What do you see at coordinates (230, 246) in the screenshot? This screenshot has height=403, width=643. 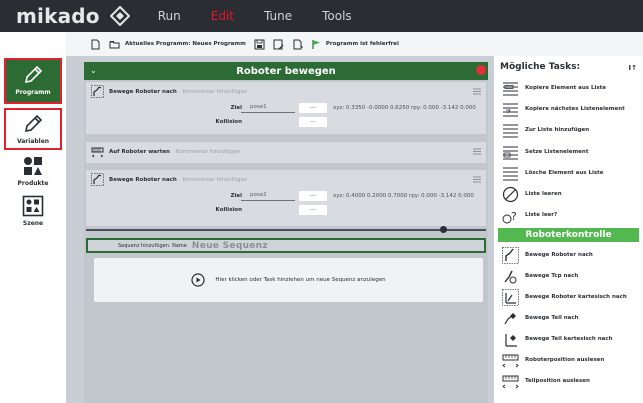 I see `sequence-name-input: Neue Sequenz` at bounding box center [230, 246].